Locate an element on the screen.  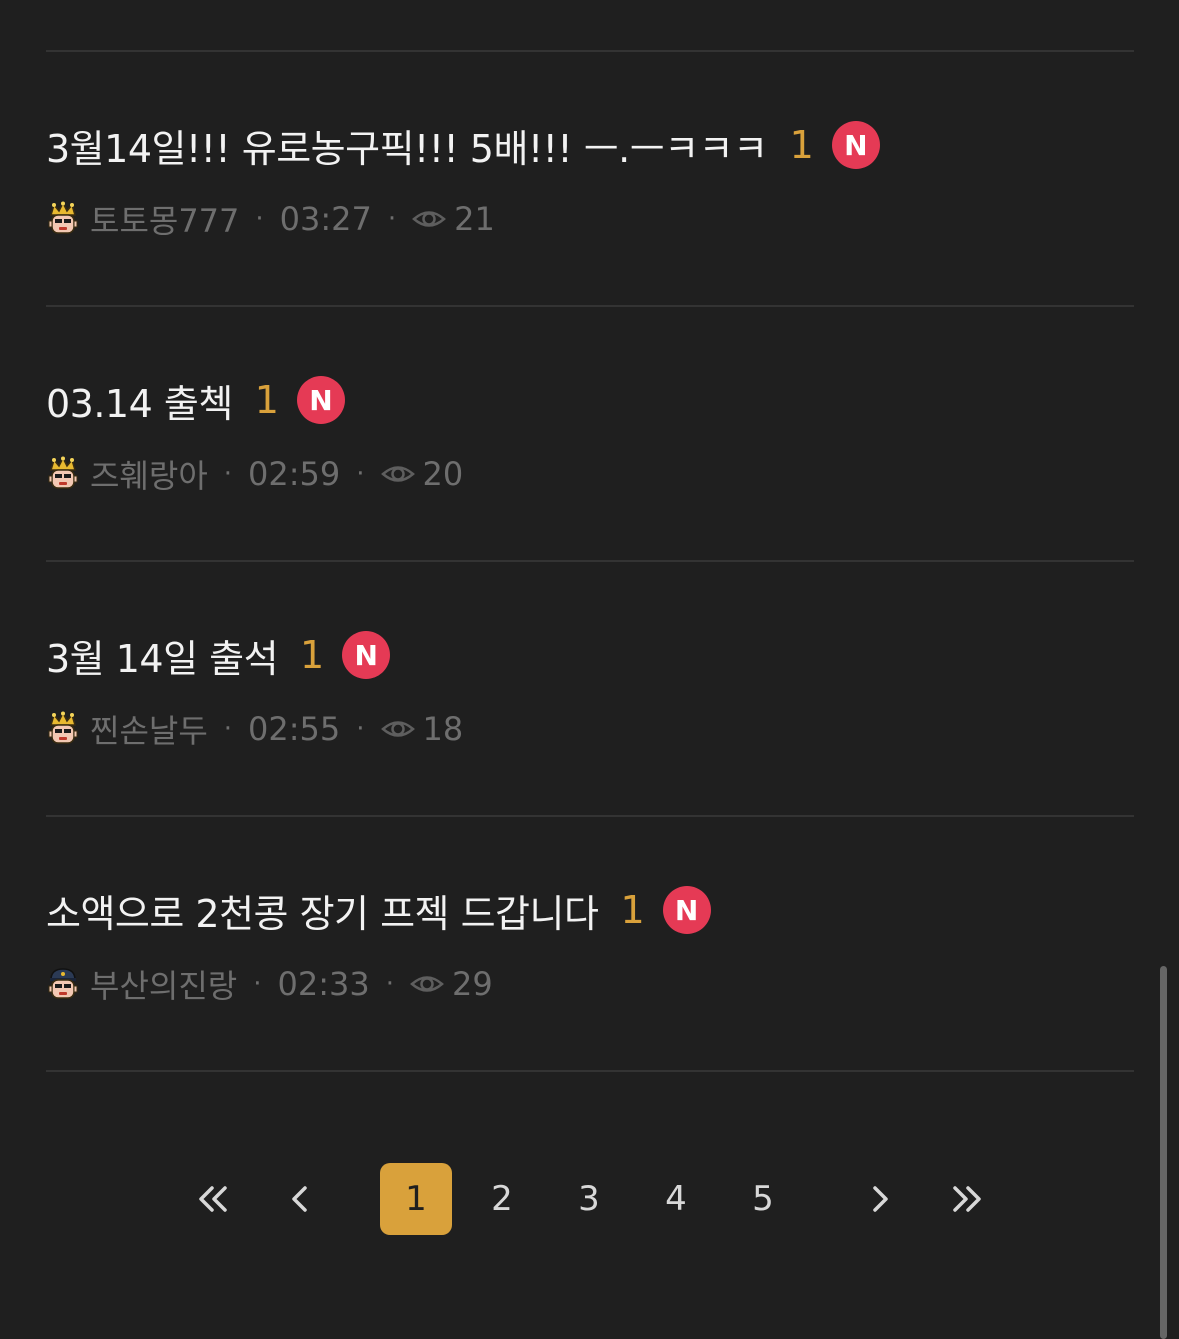
post-title-row: 3월14일!!! 유로농구픽!!! 5배!!! ㅡ.ㅡㅋㅋㅋ 1 N is located at coordinates (463, 145).